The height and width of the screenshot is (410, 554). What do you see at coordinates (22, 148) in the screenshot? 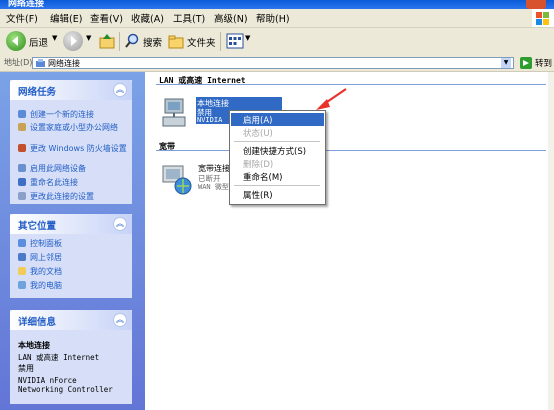
I see `firewall-icon` at bounding box center [22, 148].